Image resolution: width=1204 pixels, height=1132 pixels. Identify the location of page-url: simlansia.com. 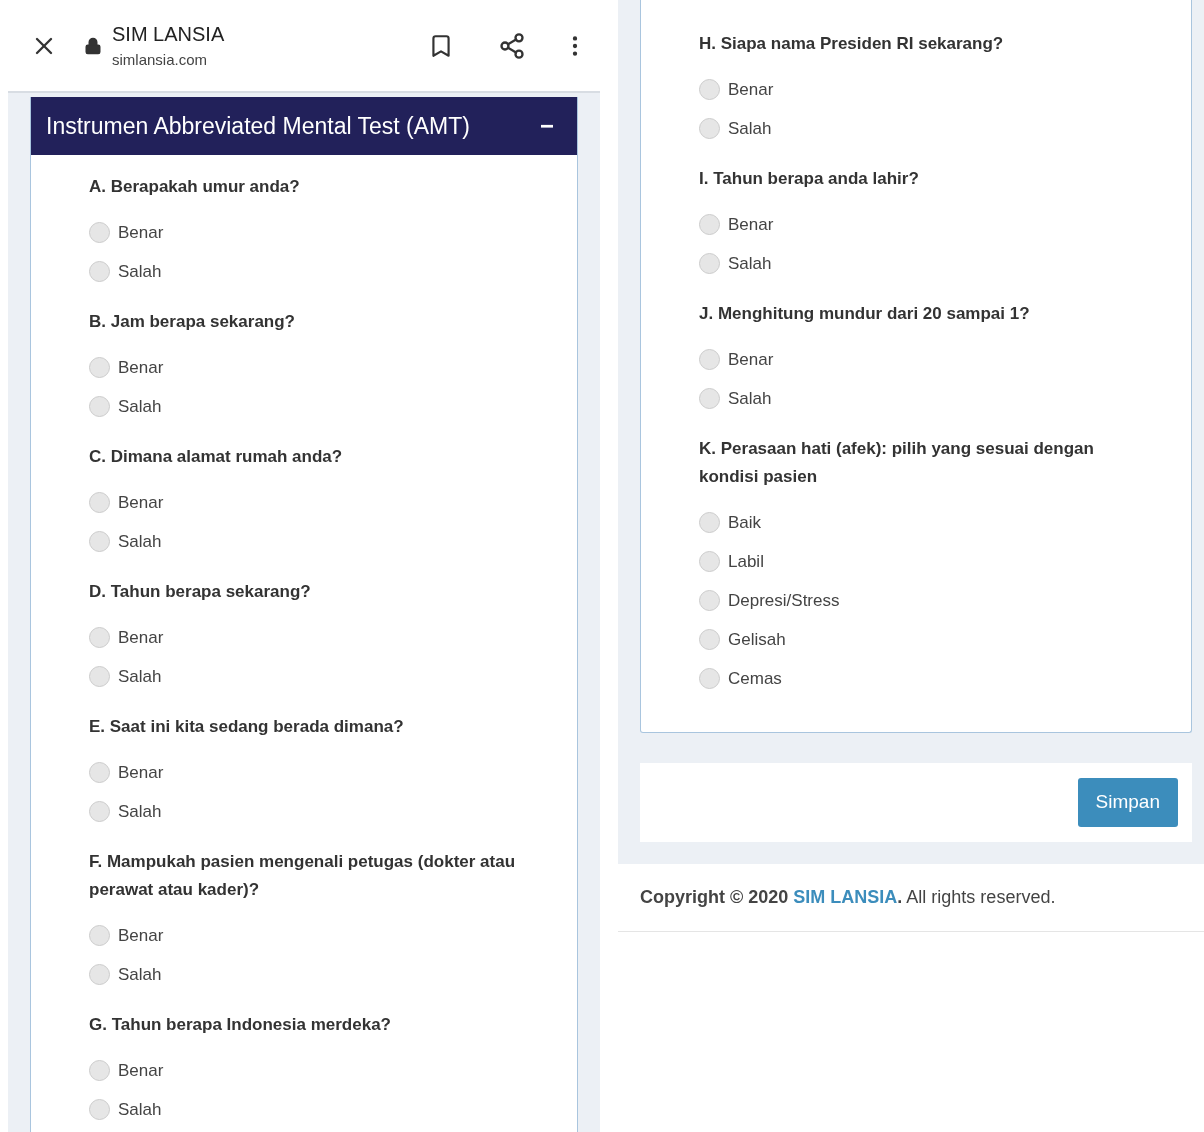
(160, 60).